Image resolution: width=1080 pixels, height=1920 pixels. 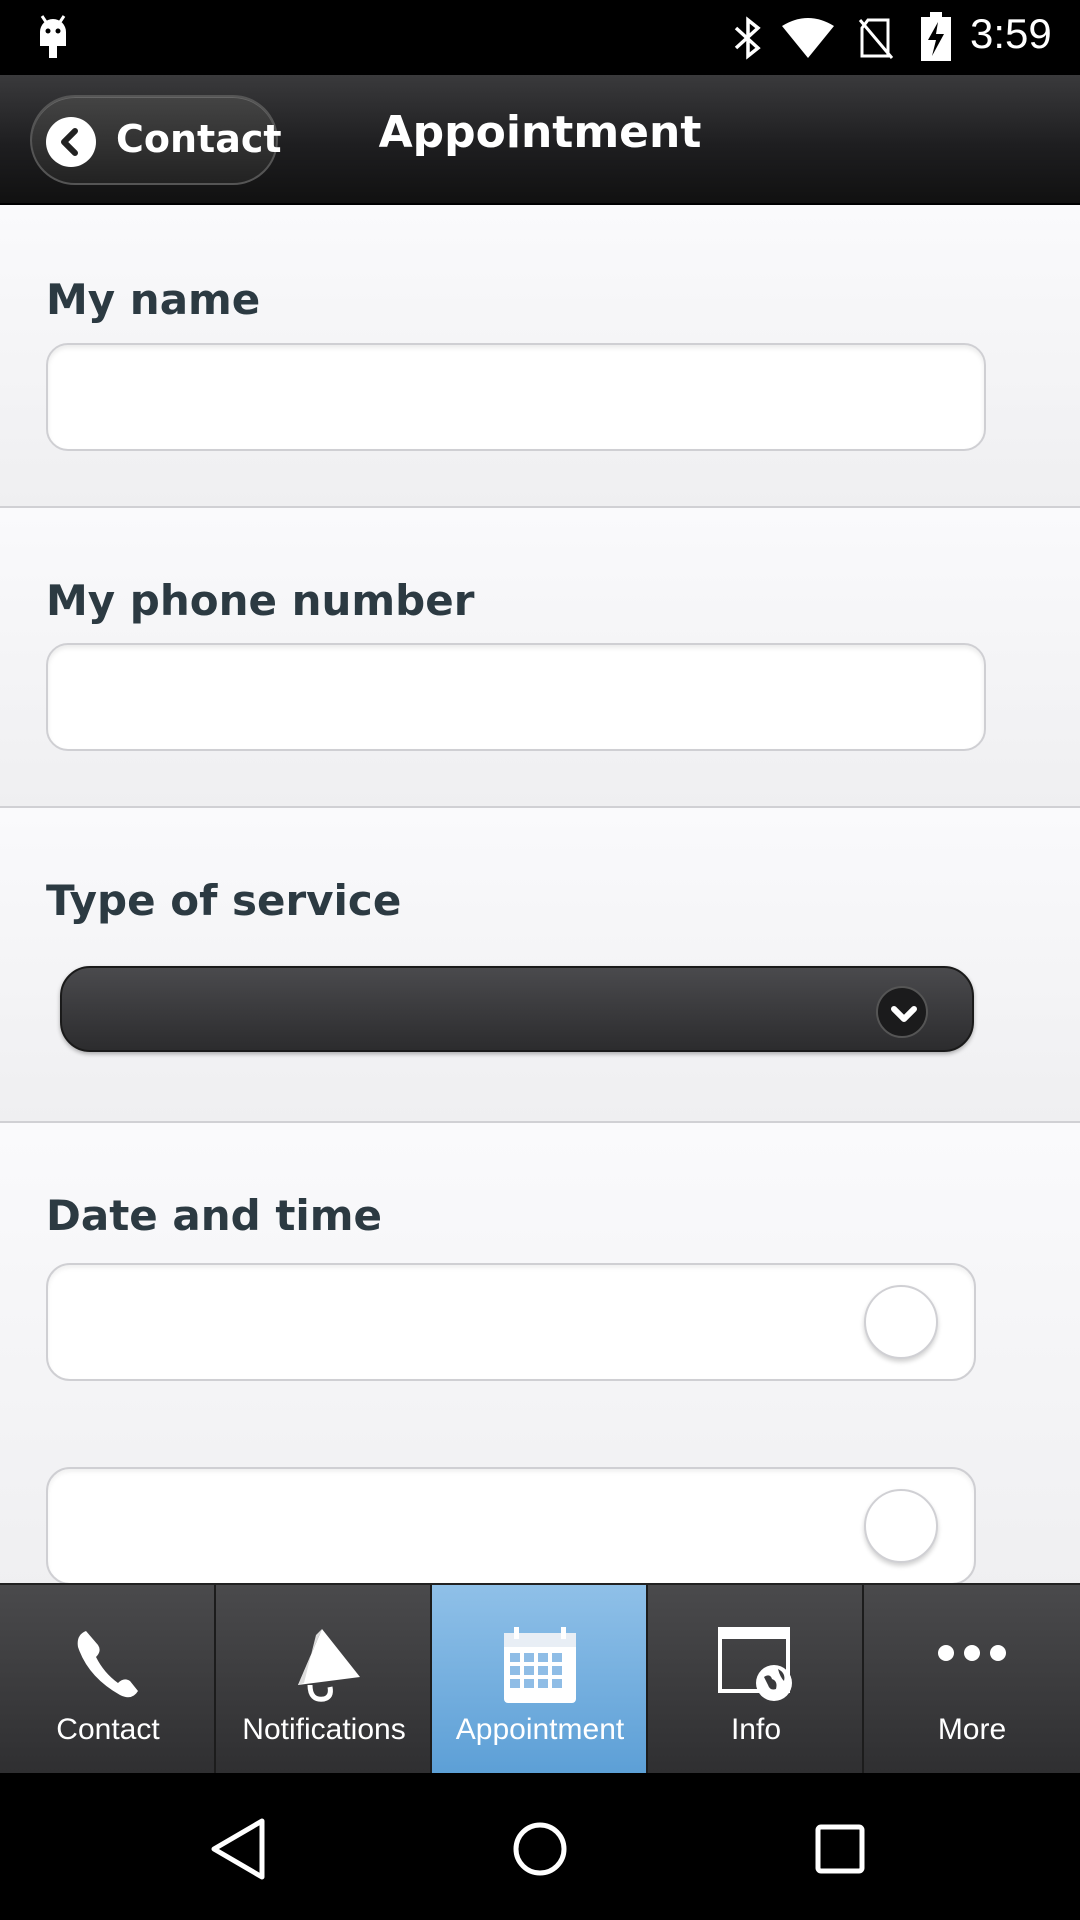 I want to click on app-header: Contact Appointment, so click(x=540, y=140).